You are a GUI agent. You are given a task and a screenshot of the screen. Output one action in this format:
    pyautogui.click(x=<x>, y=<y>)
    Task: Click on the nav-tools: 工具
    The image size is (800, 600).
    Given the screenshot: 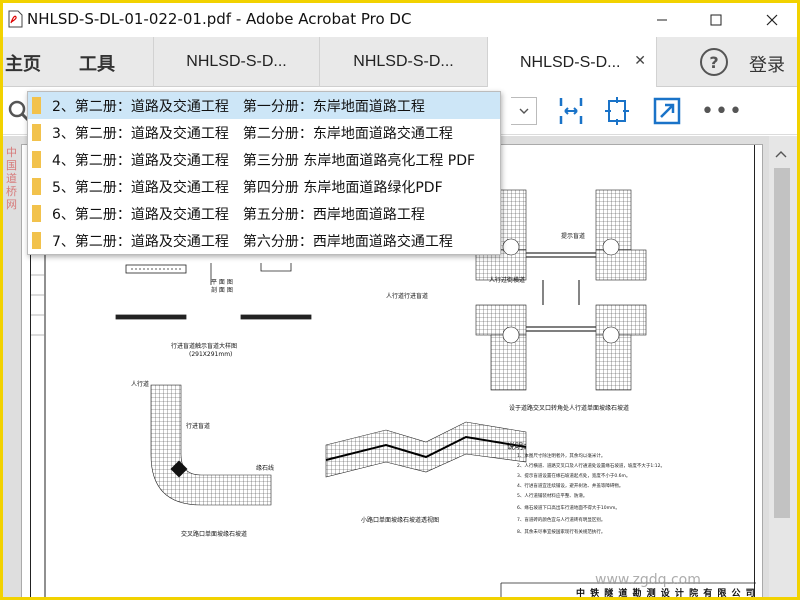 What is the action you would take?
    pyautogui.click(x=97, y=63)
    